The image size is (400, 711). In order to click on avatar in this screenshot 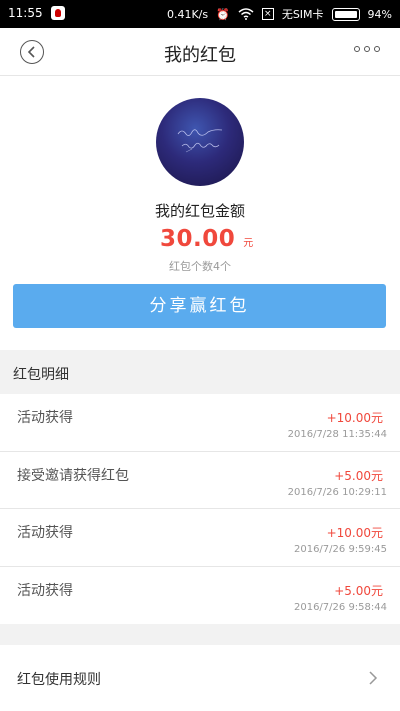, I will do `click(200, 142)`.